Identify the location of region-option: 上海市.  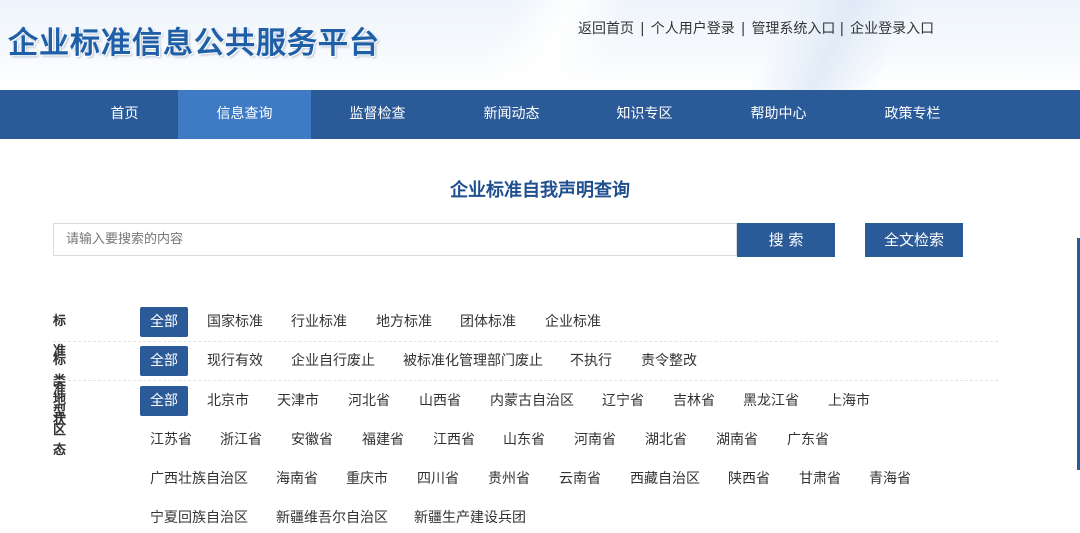
(849, 401).